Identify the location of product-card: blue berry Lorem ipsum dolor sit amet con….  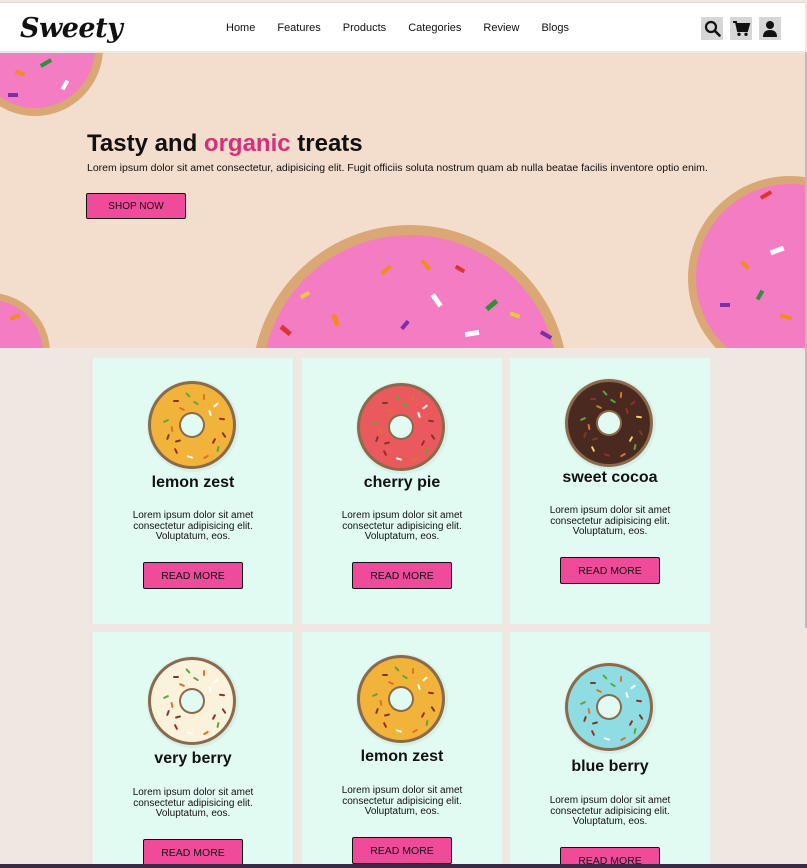
(610, 750).